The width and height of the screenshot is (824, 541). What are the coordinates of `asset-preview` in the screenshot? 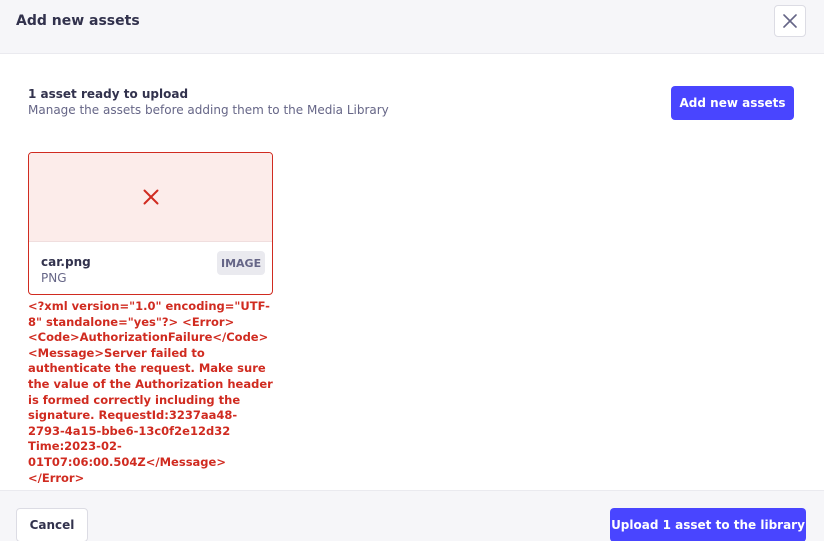 It's located at (150, 197).